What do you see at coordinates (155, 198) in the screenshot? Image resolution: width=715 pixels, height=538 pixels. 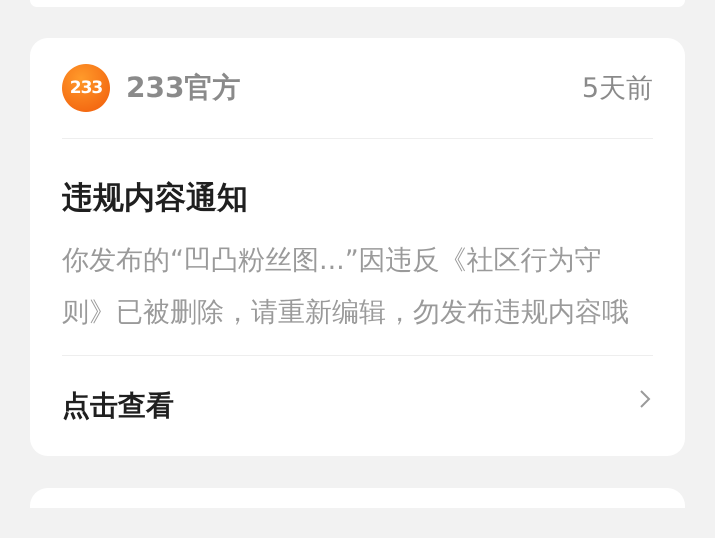 I see `notification-title: 违规内容通知` at bounding box center [155, 198].